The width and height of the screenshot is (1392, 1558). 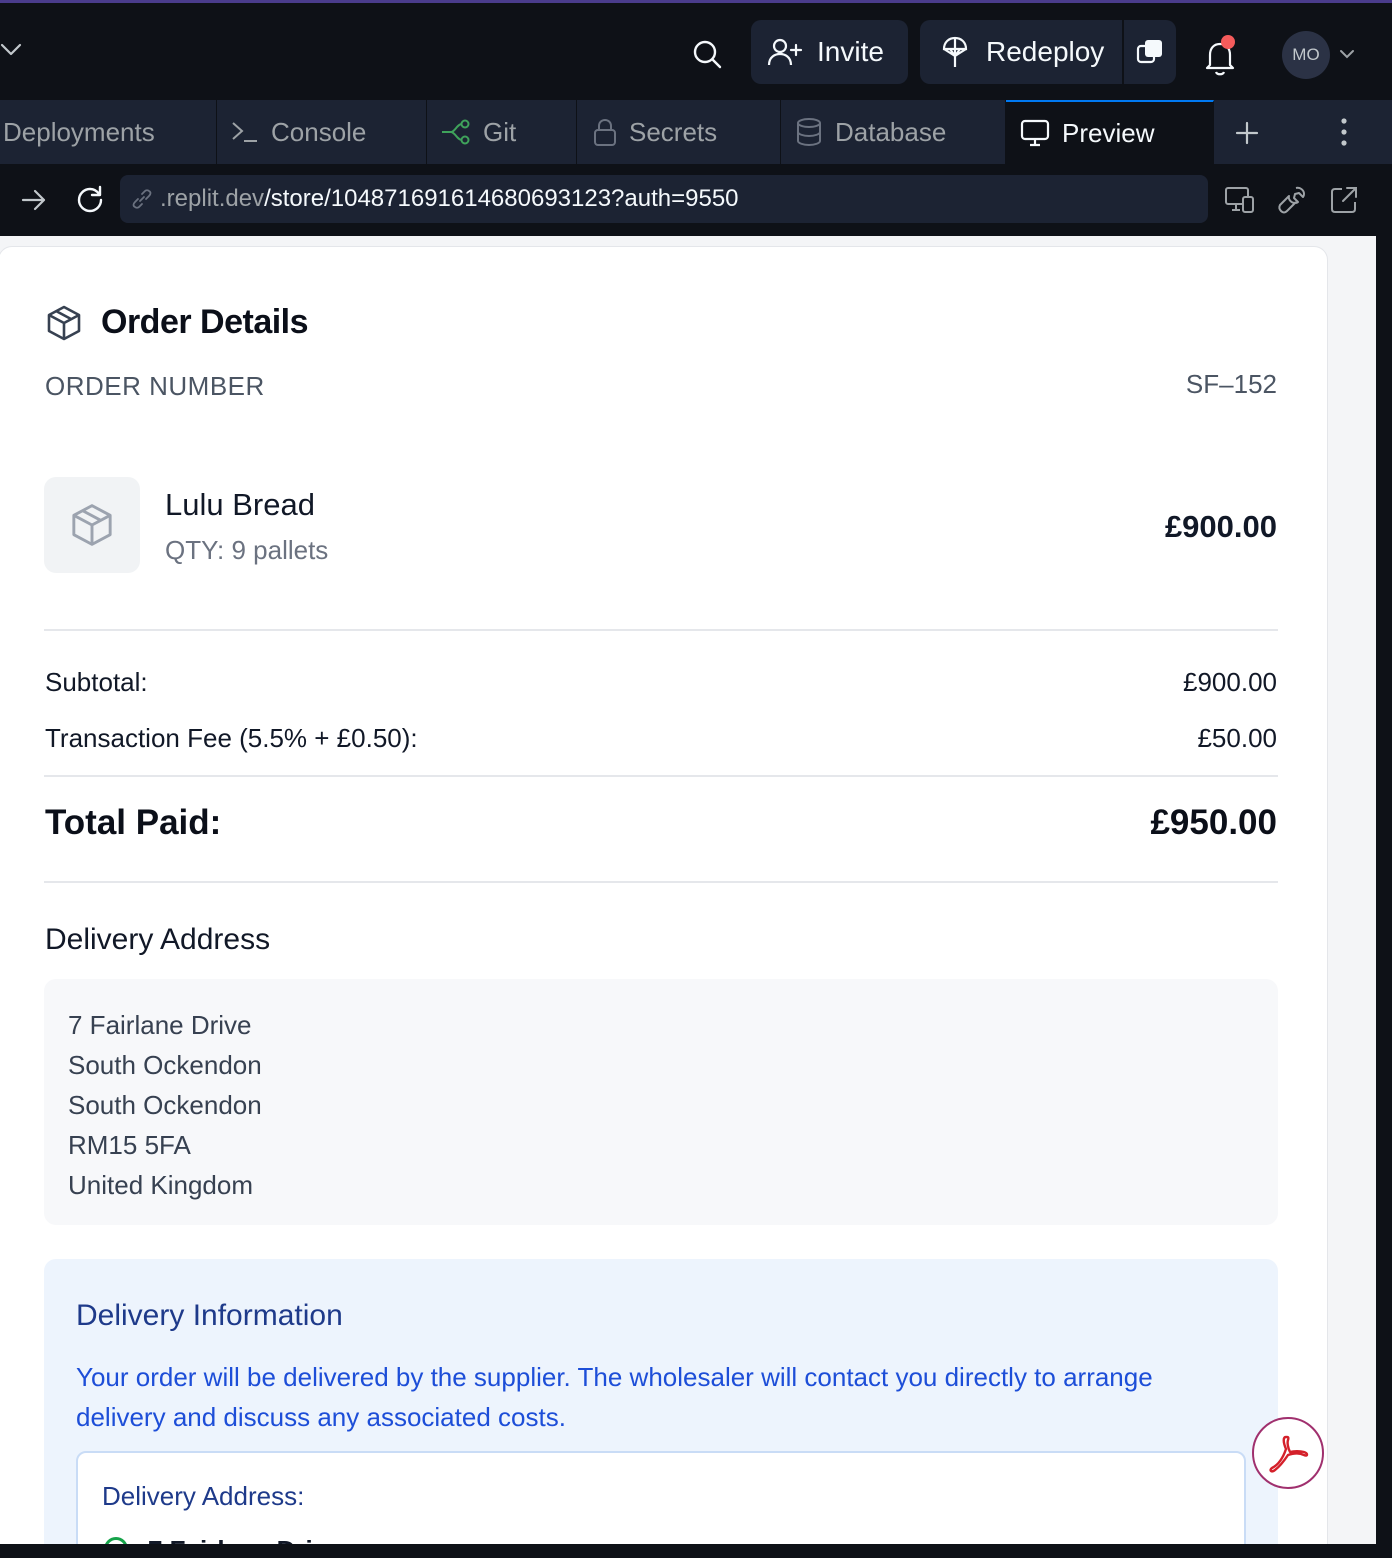 I want to click on deploy-icon, so click(x=955, y=51).